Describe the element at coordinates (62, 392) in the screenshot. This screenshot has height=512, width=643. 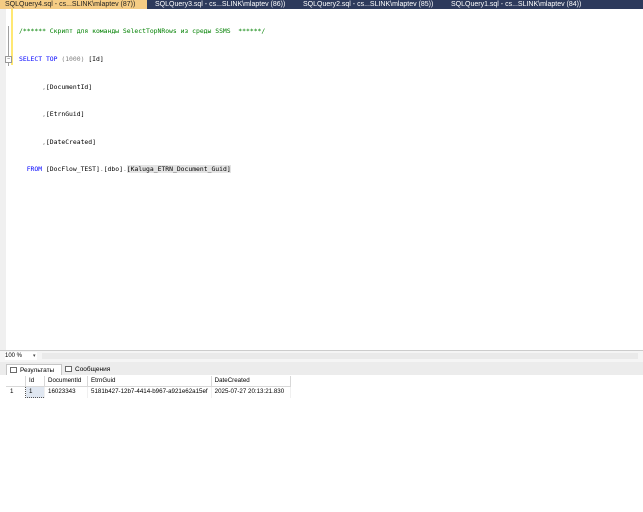
I see `cell-value: 16023343` at that location.